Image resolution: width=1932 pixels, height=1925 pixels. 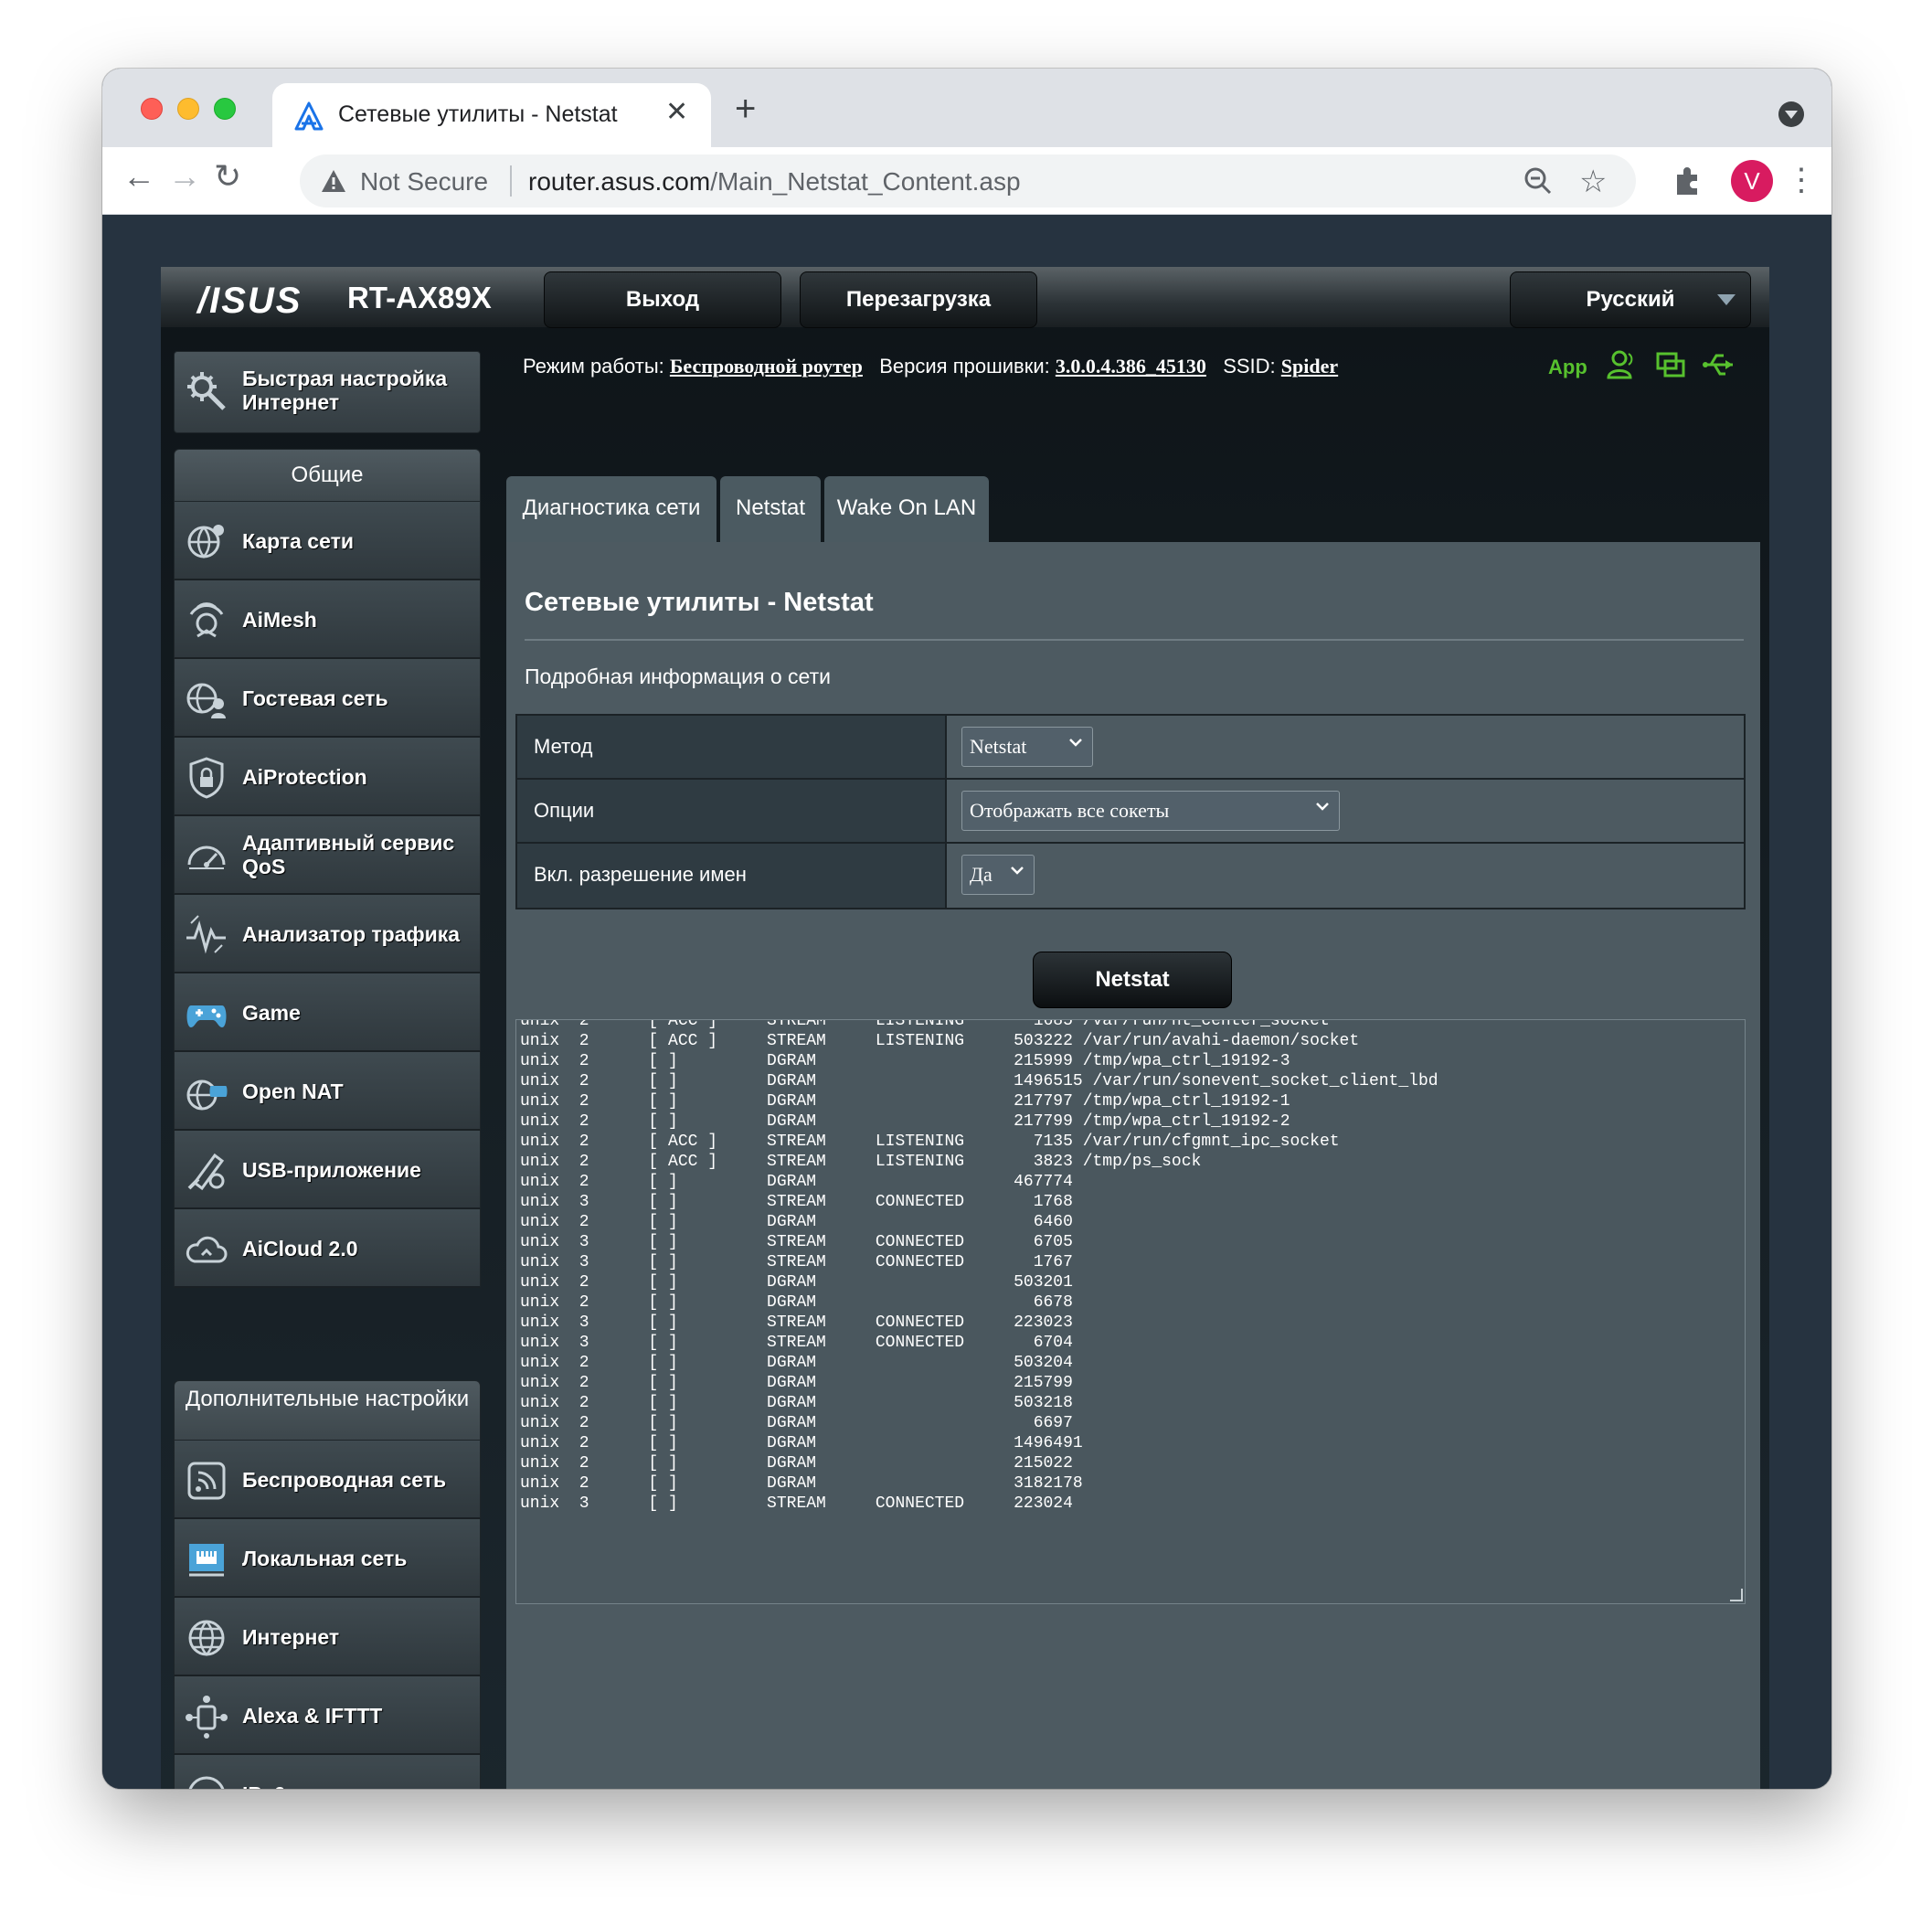 I want to click on sidebar-item-label: Локальная сеть, so click(x=325, y=1559).